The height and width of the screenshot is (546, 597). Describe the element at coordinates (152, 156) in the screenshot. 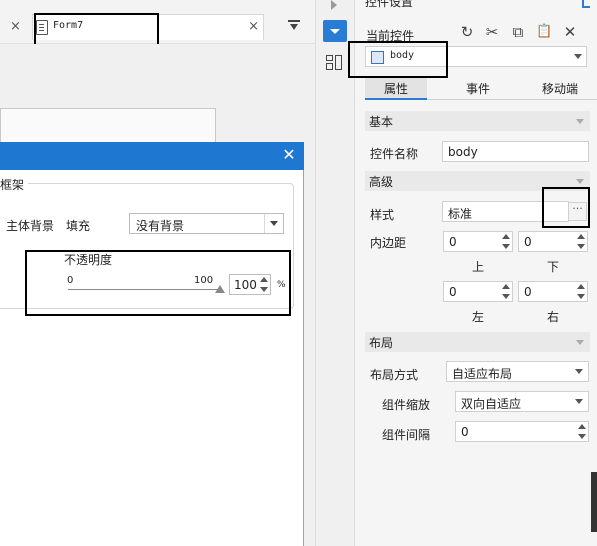

I see `dialog-title-bar` at that location.